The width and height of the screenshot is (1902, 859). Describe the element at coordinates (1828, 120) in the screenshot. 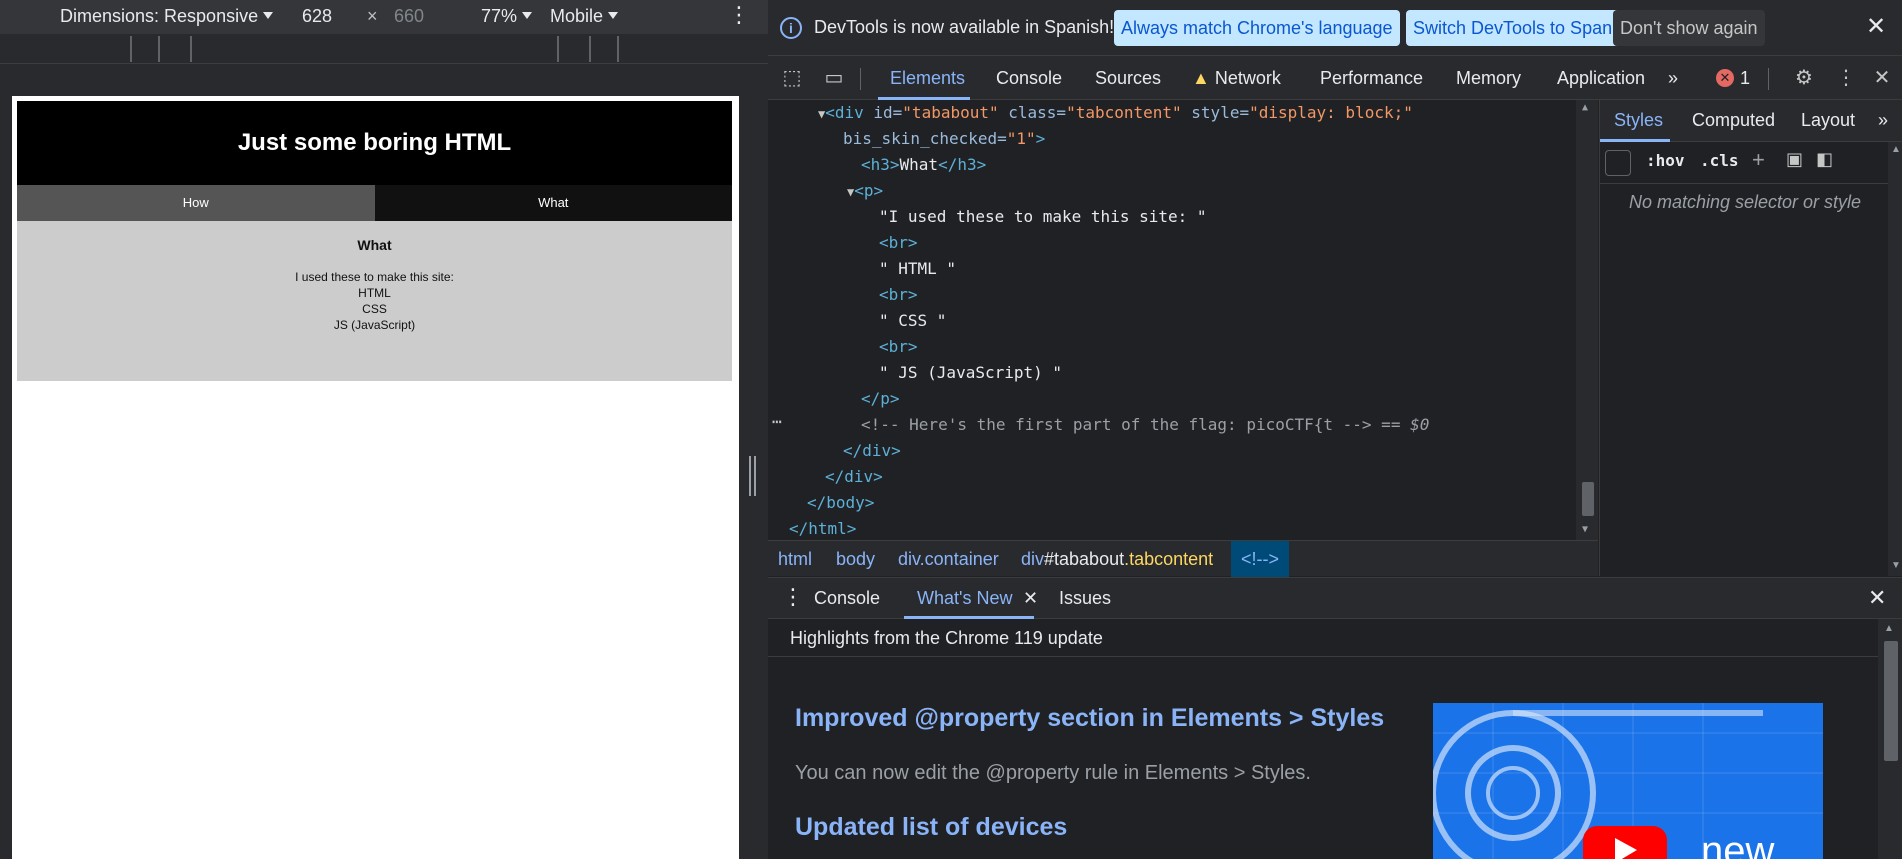

I see `tab-layout: Layout` at that location.